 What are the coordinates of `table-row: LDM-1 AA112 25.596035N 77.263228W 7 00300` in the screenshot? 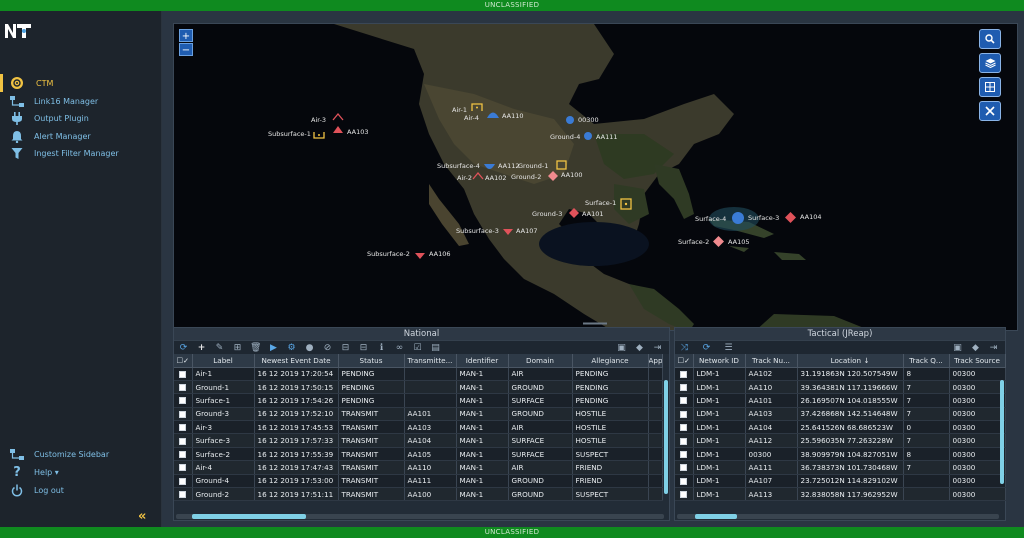 It's located at (840, 440).